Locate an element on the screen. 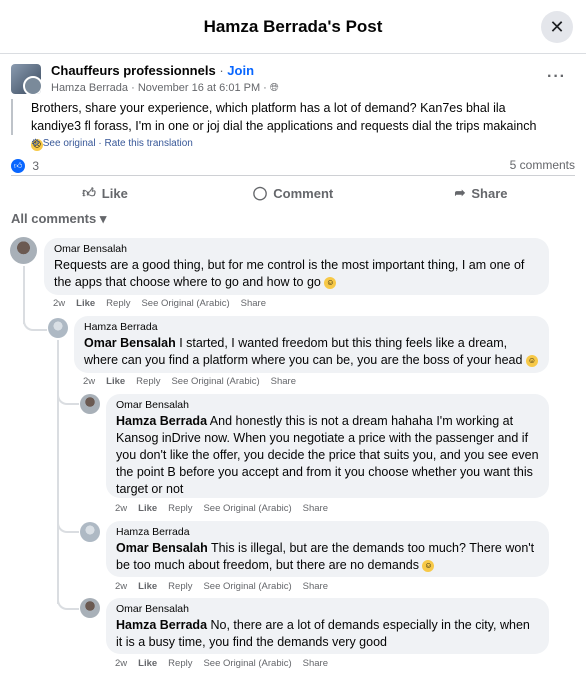  close-icon: ✕ is located at coordinates (557, 26).